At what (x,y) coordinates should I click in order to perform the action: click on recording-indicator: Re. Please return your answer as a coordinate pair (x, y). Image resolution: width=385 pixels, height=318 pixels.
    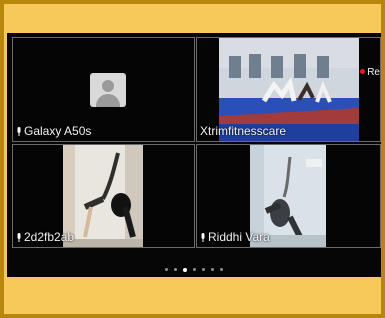
    Looking at the image, I should click on (370, 72).